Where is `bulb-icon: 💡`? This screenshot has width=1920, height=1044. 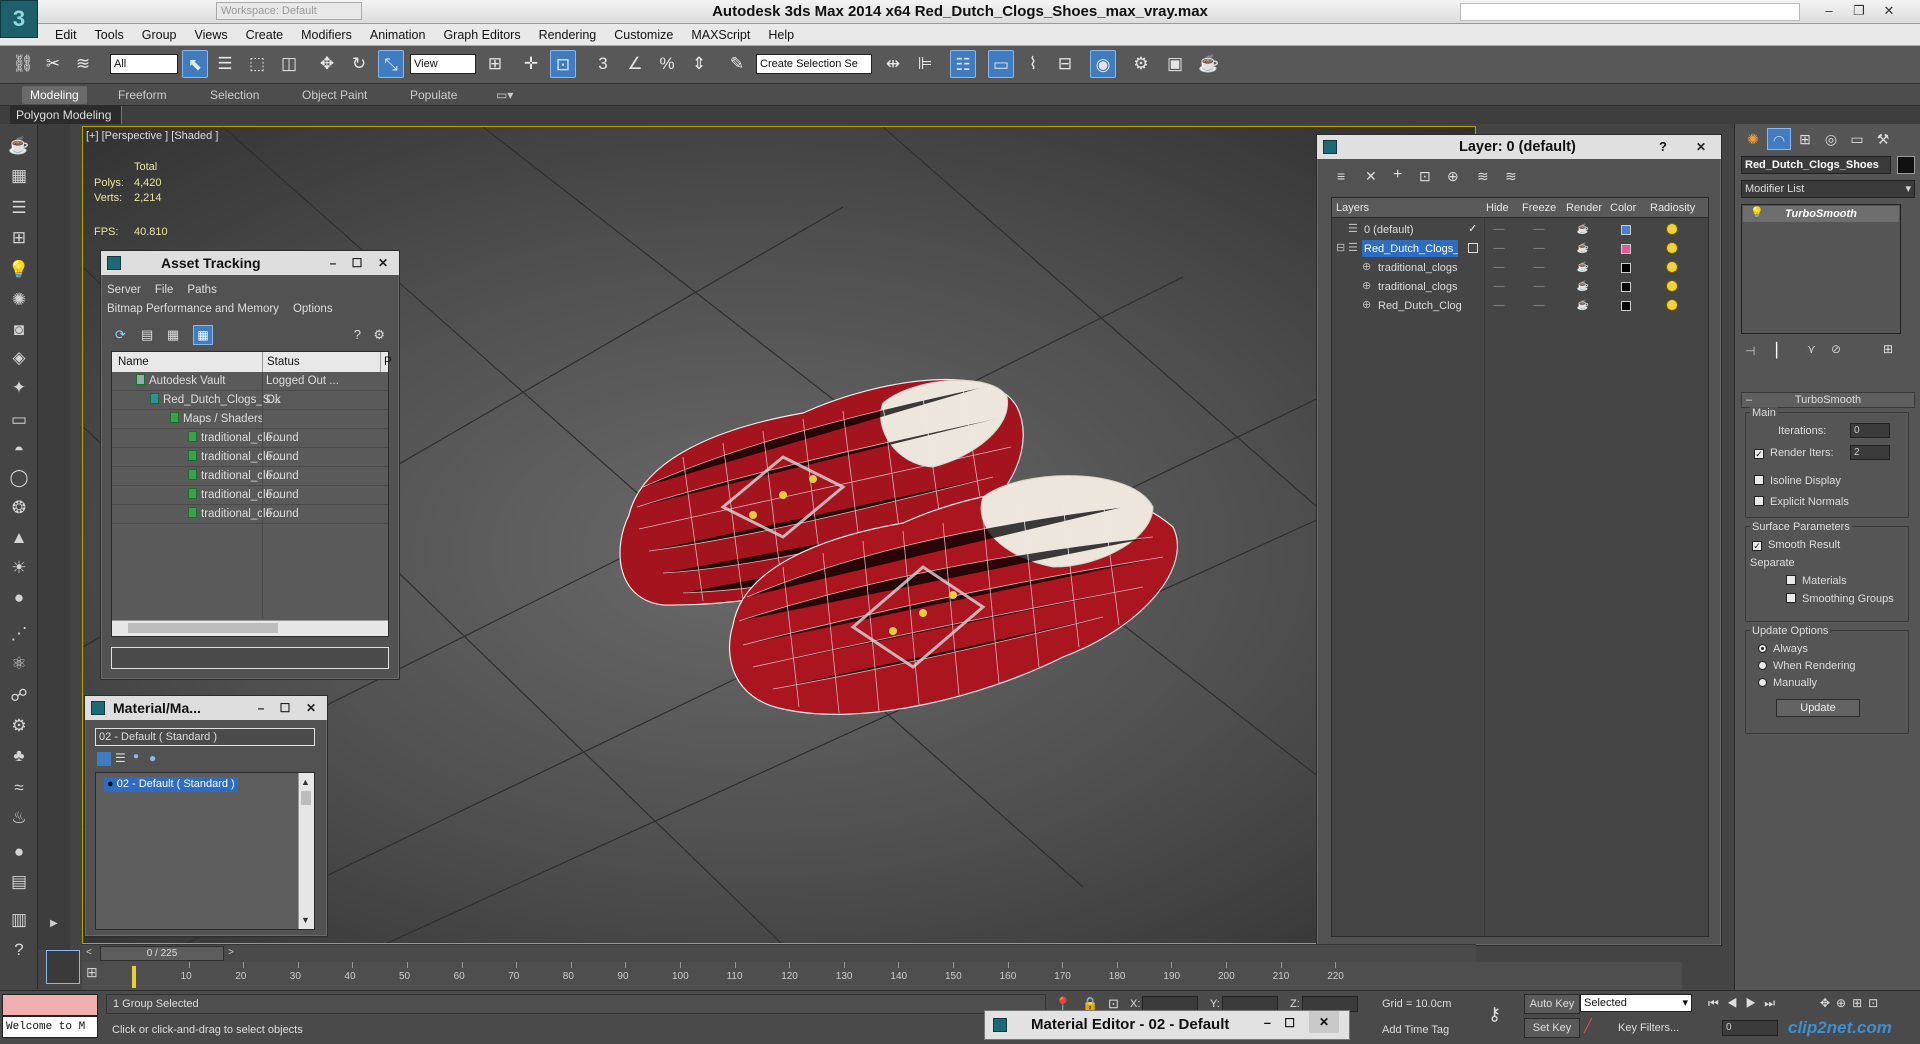 bulb-icon: 💡 is located at coordinates (1757, 212).